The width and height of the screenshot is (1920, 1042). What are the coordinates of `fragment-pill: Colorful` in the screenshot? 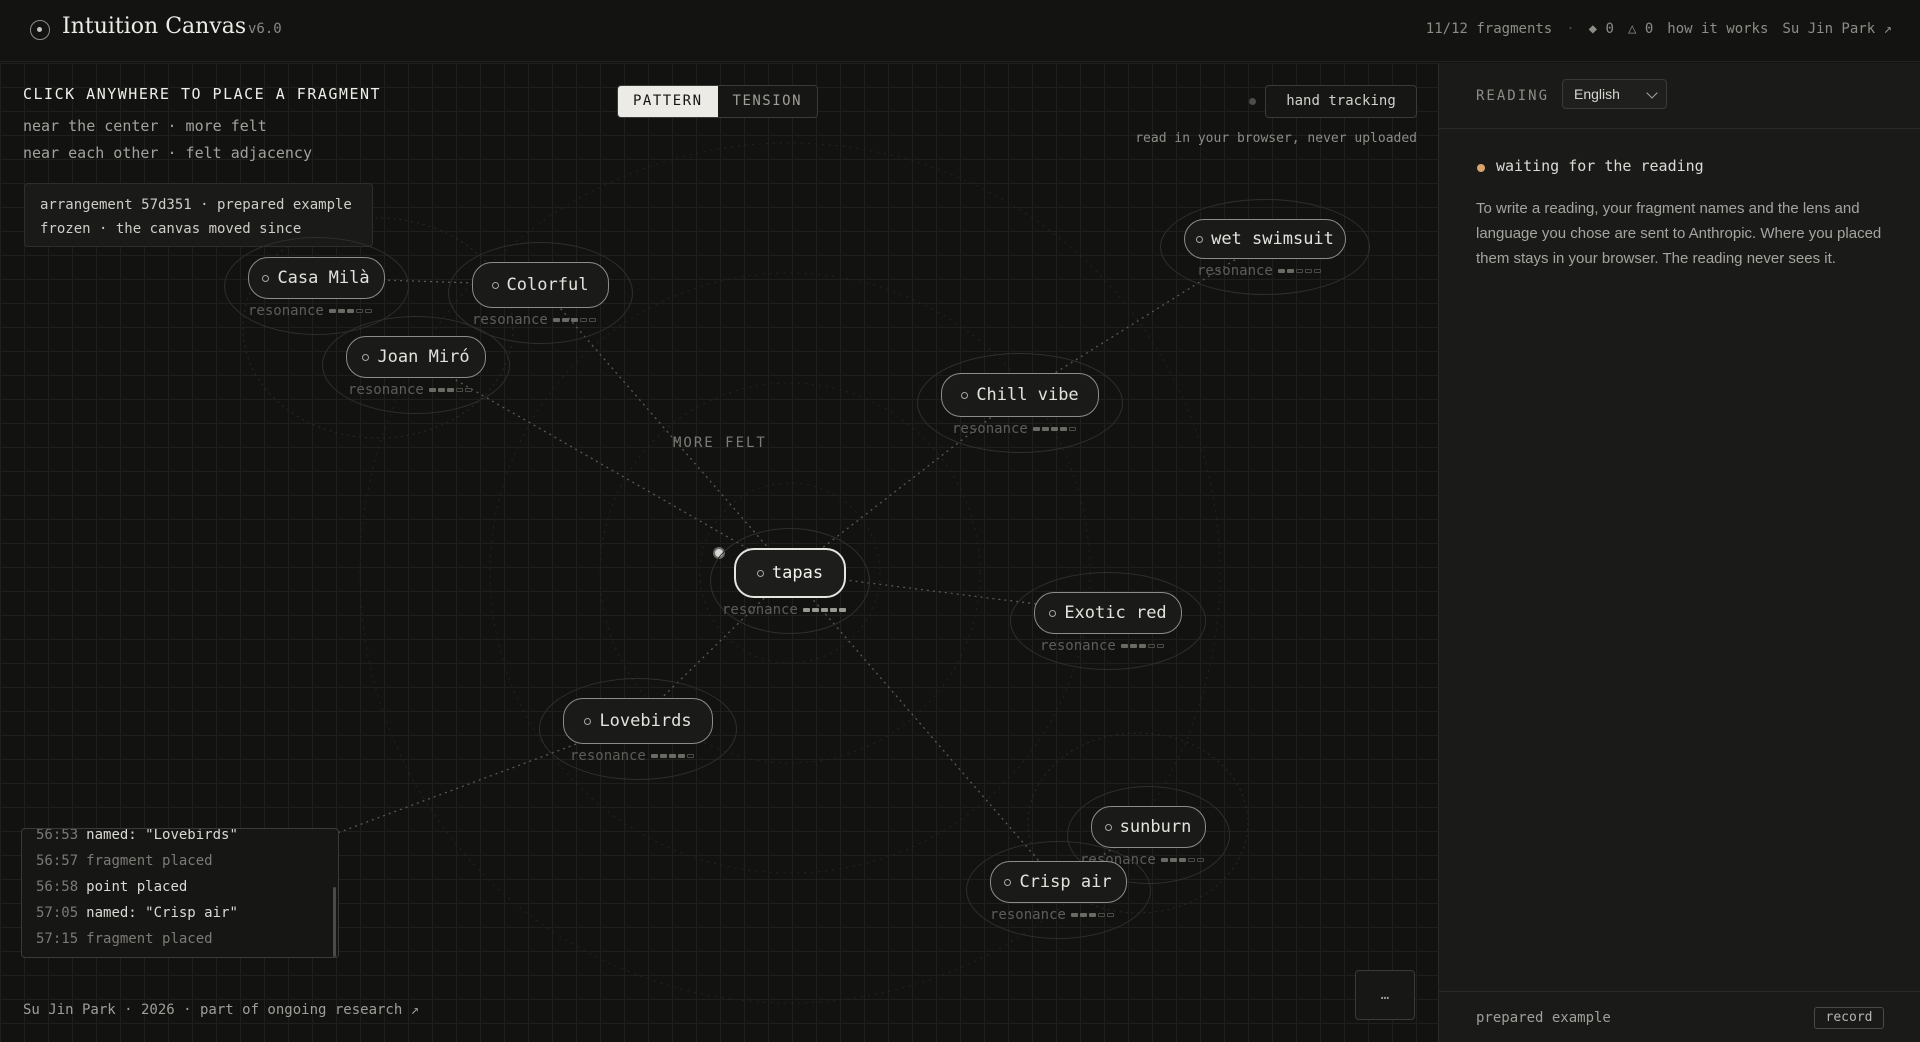 It's located at (540, 285).